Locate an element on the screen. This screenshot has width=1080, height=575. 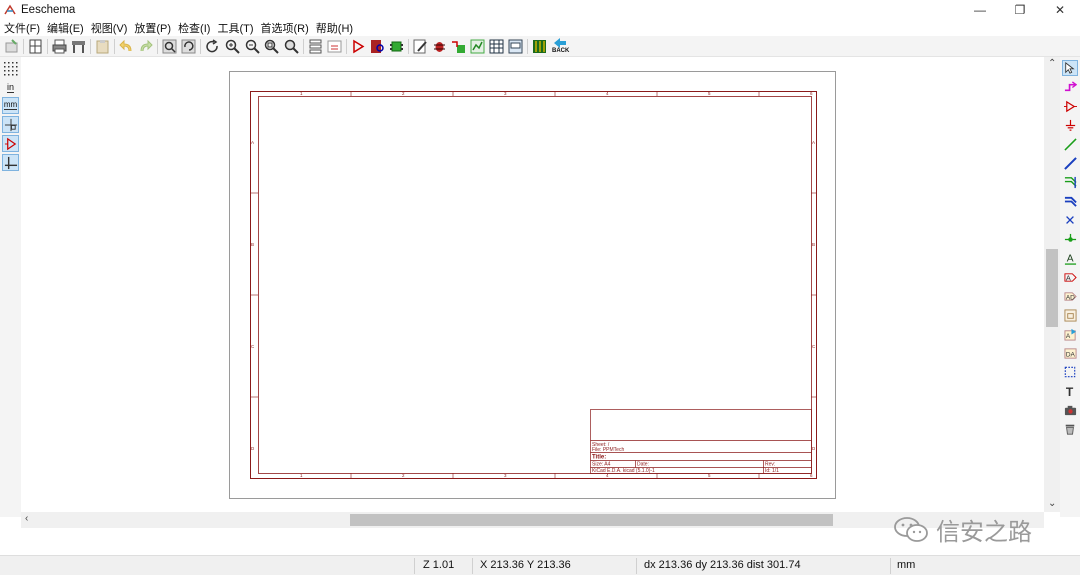
hidden-pins-icon is located at coordinates (10, 143).